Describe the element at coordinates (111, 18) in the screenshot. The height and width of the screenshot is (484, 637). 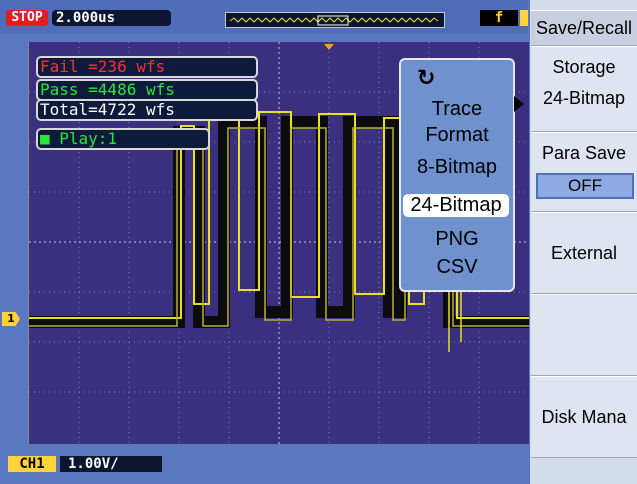
I see `timebase-readout: 2.000us` at that location.